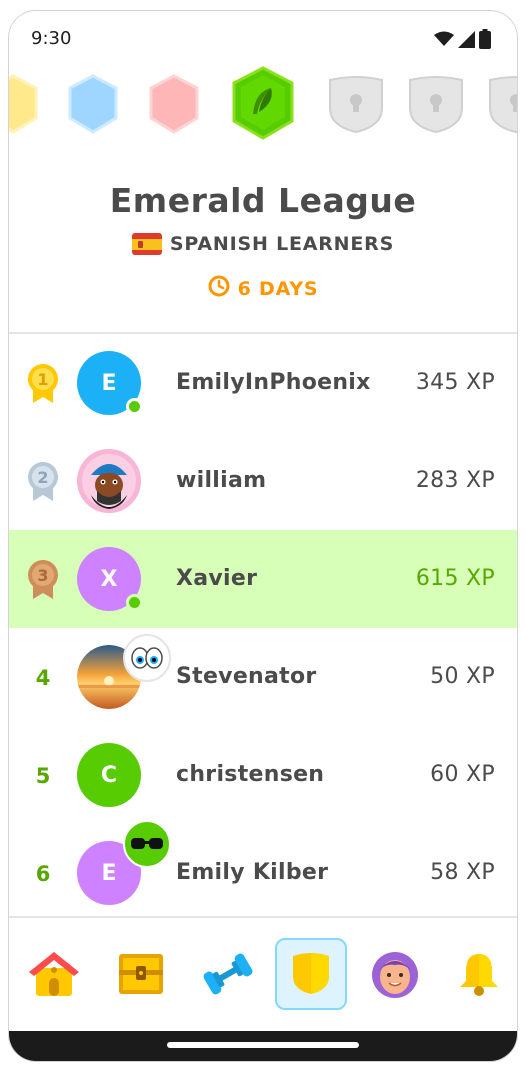  I want to click on league-timer: 6 DAYS, so click(263, 288).